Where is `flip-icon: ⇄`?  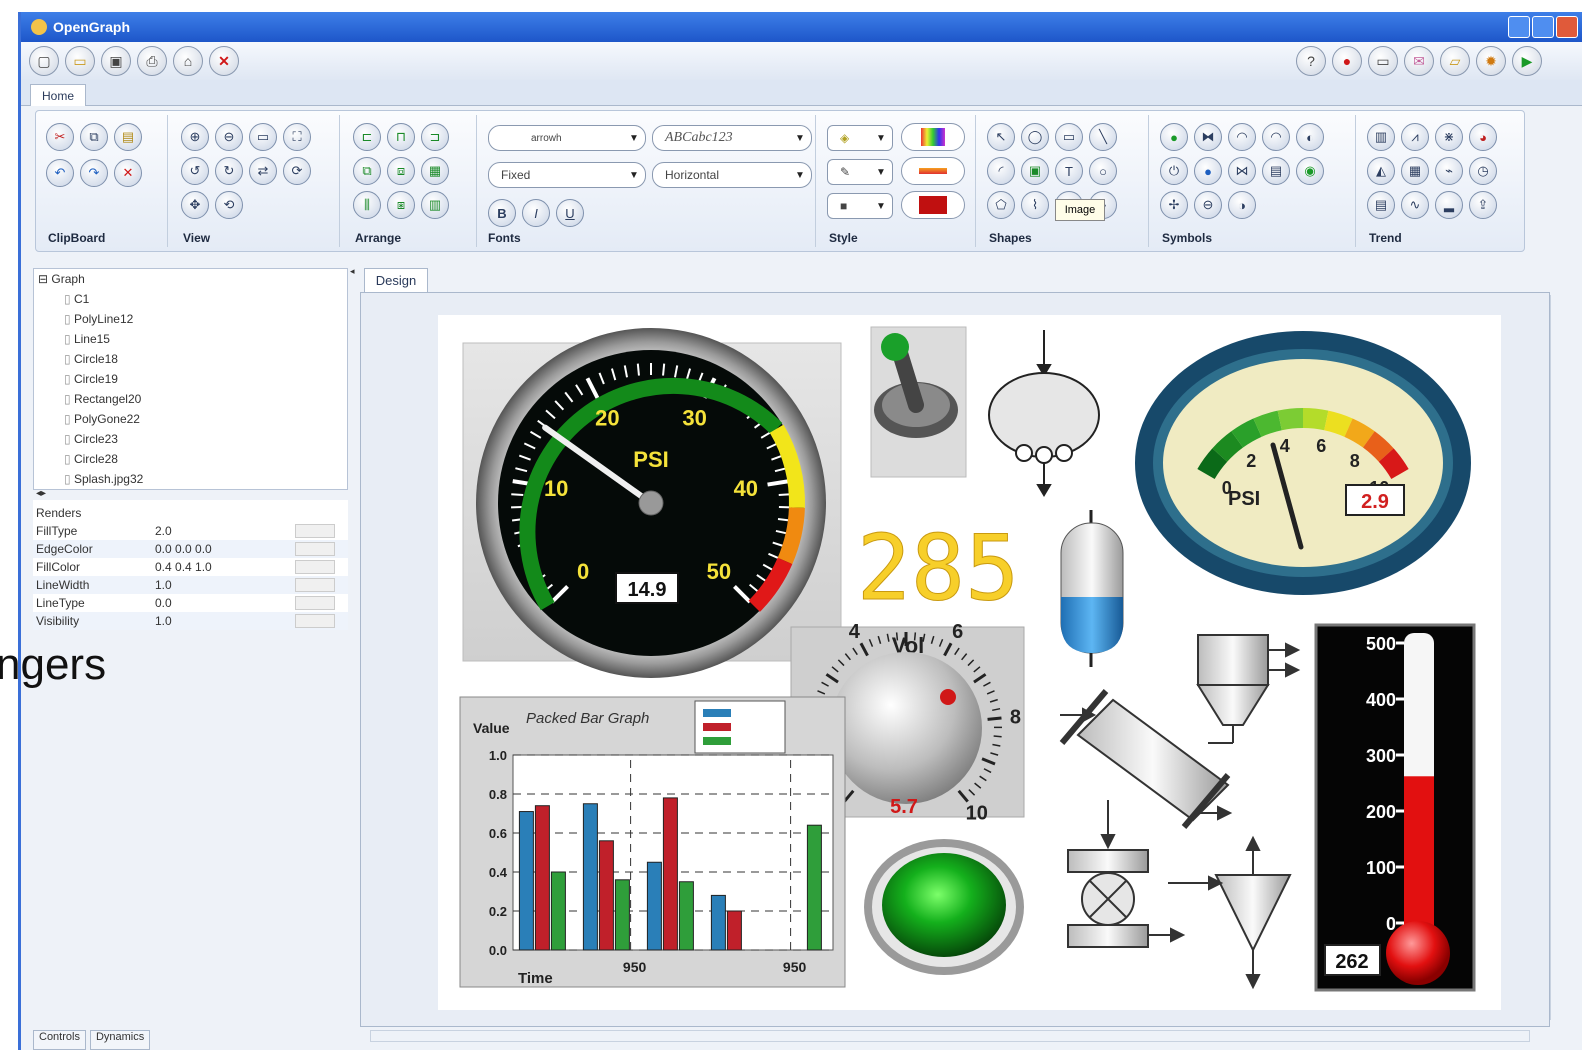 flip-icon: ⇄ is located at coordinates (263, 171).